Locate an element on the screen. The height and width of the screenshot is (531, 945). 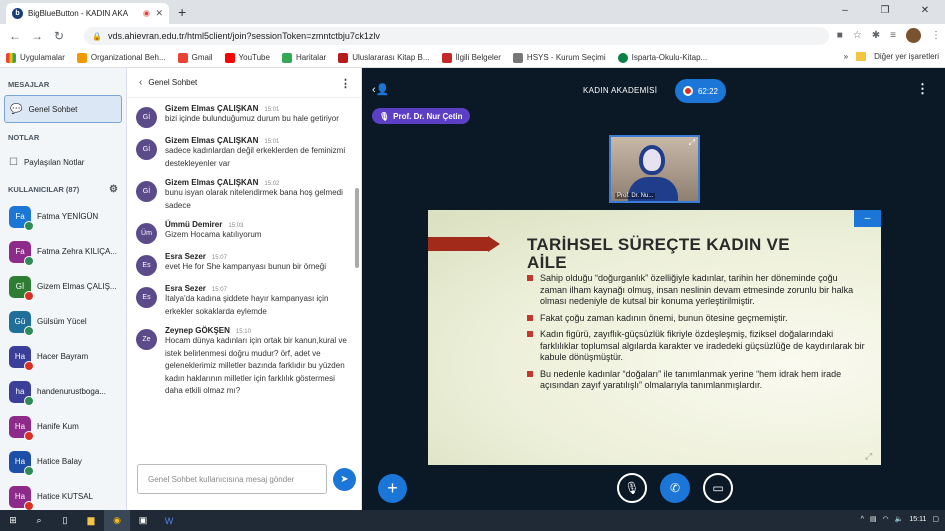
windows-start-icon: ⊞ is located at coordinates (13, 520).